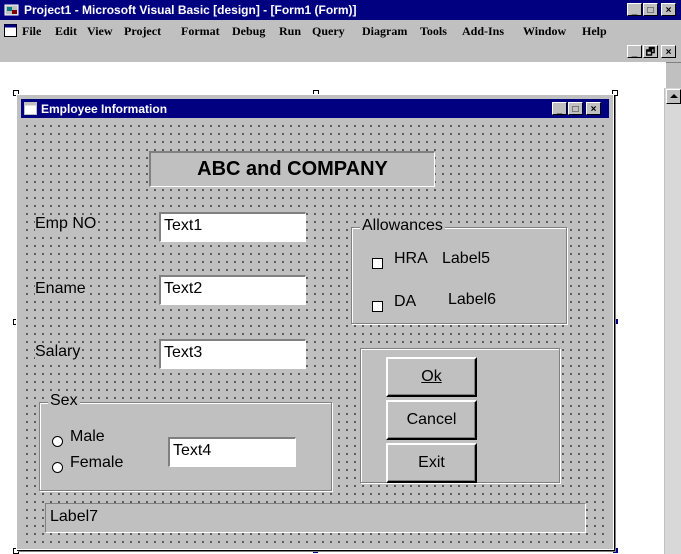 The image size is (681, 554). I want to click on male-radio, so click(57, 441).